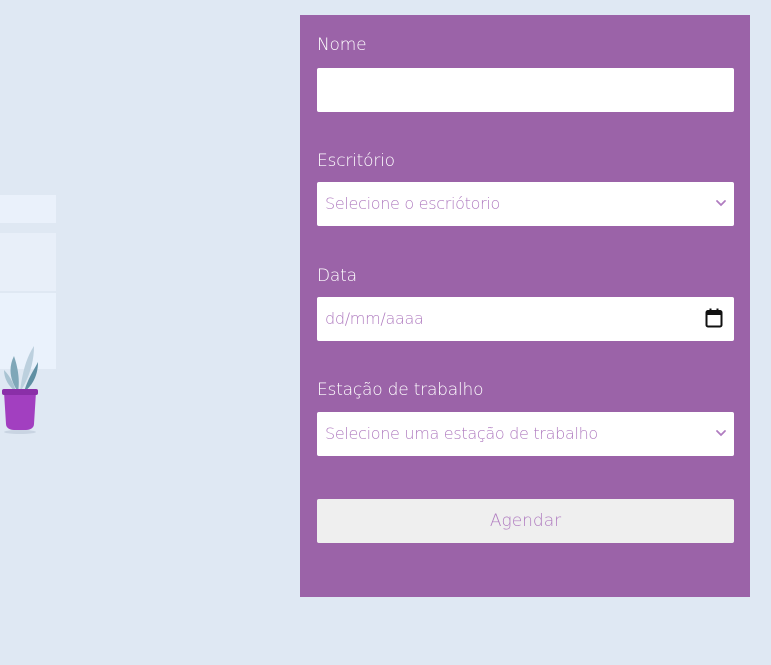  I want to click on name-input, so click(525, 90).